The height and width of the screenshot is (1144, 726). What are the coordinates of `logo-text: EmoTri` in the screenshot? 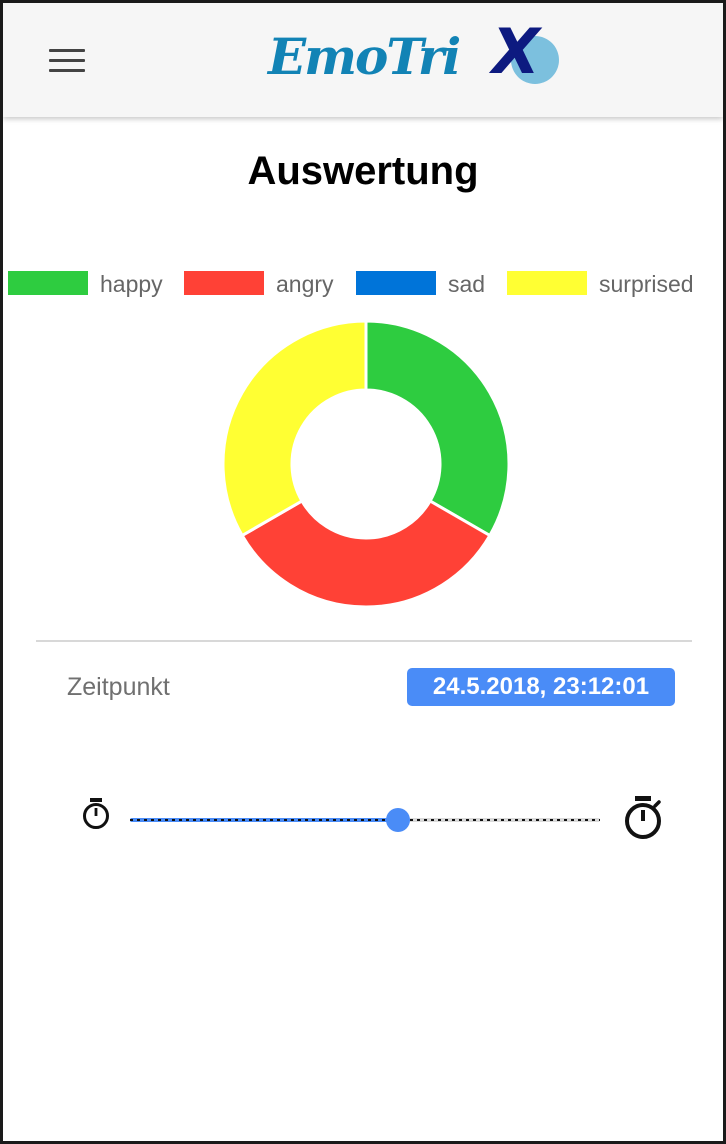 It's located at (364, 56).